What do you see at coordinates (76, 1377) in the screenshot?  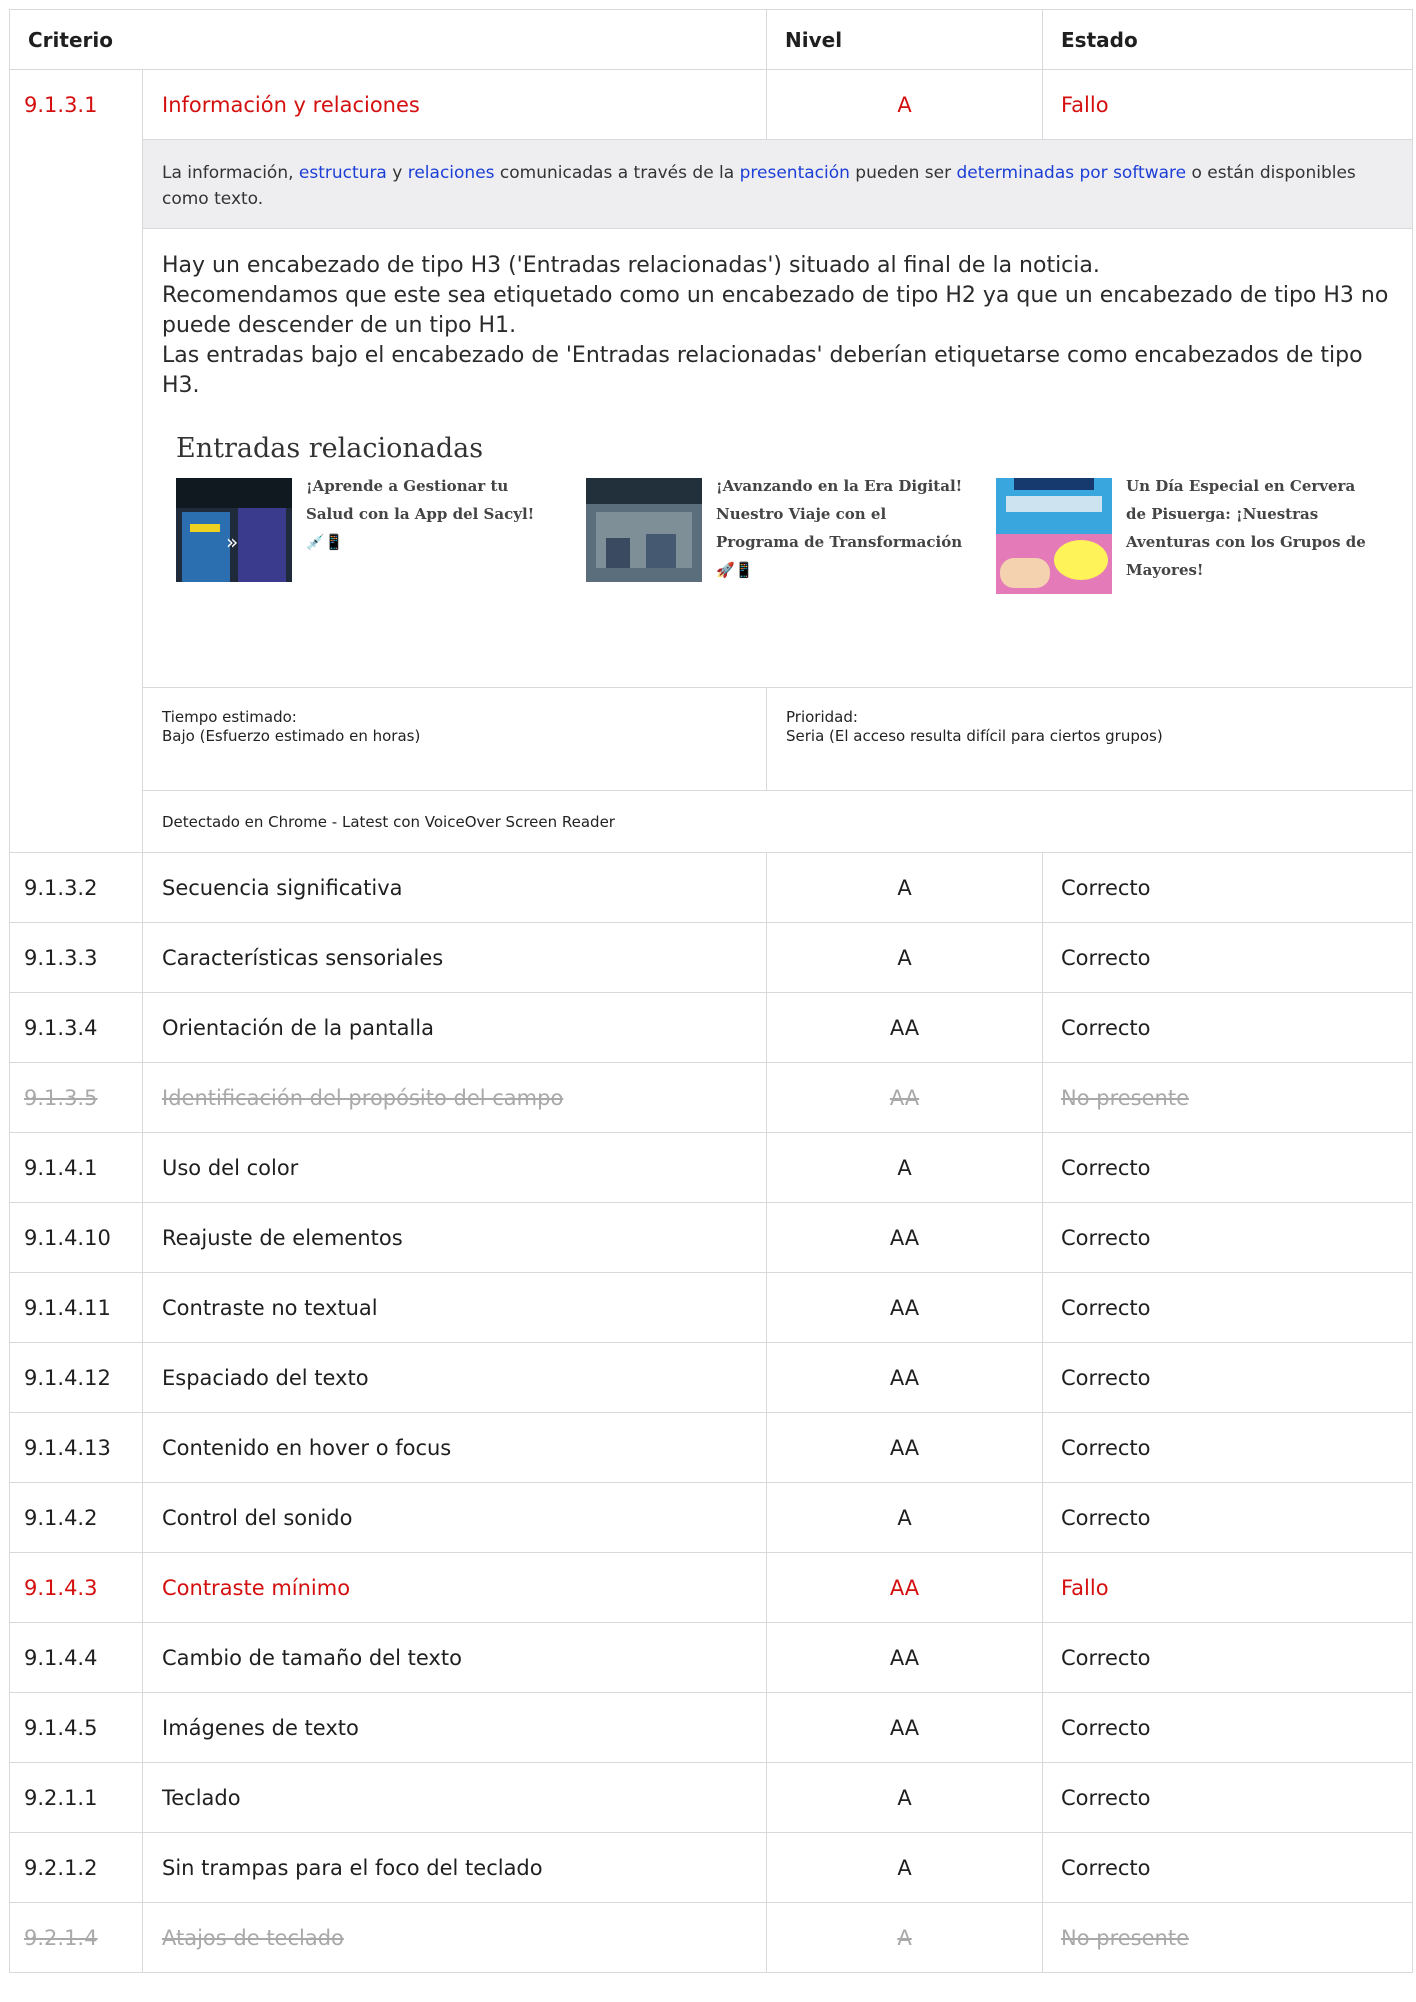 I see `criterion-id: 9.1.4.12` at bounding box center [76, 1377].